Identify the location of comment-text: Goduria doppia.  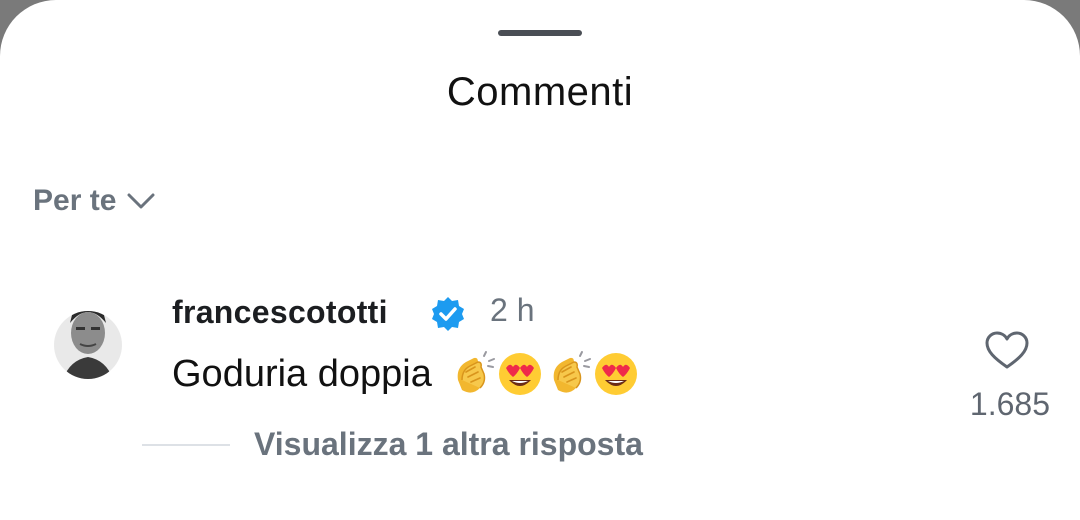
(302, 373).